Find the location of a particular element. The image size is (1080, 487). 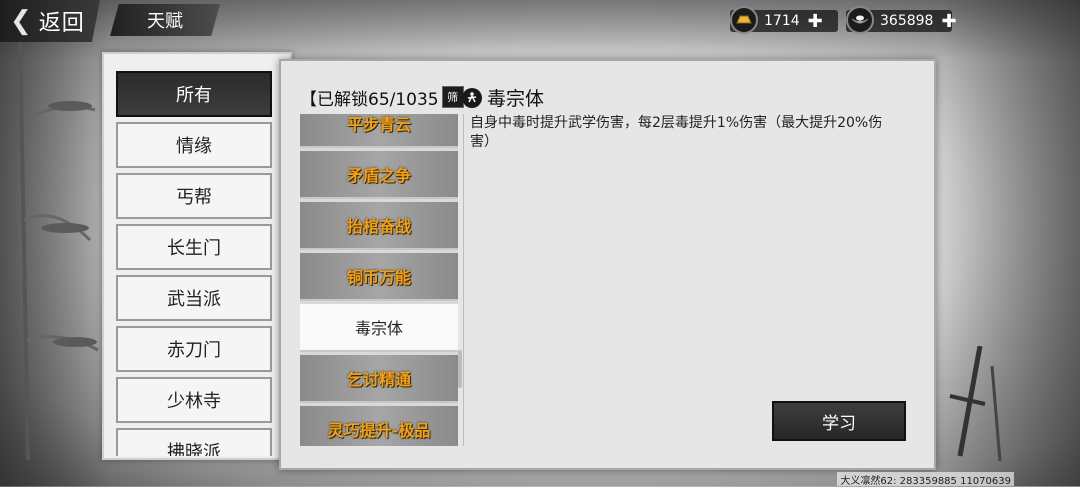

footer-info: 大义凛然62: 283359885 11070639 is located at coordinates (925, 479).